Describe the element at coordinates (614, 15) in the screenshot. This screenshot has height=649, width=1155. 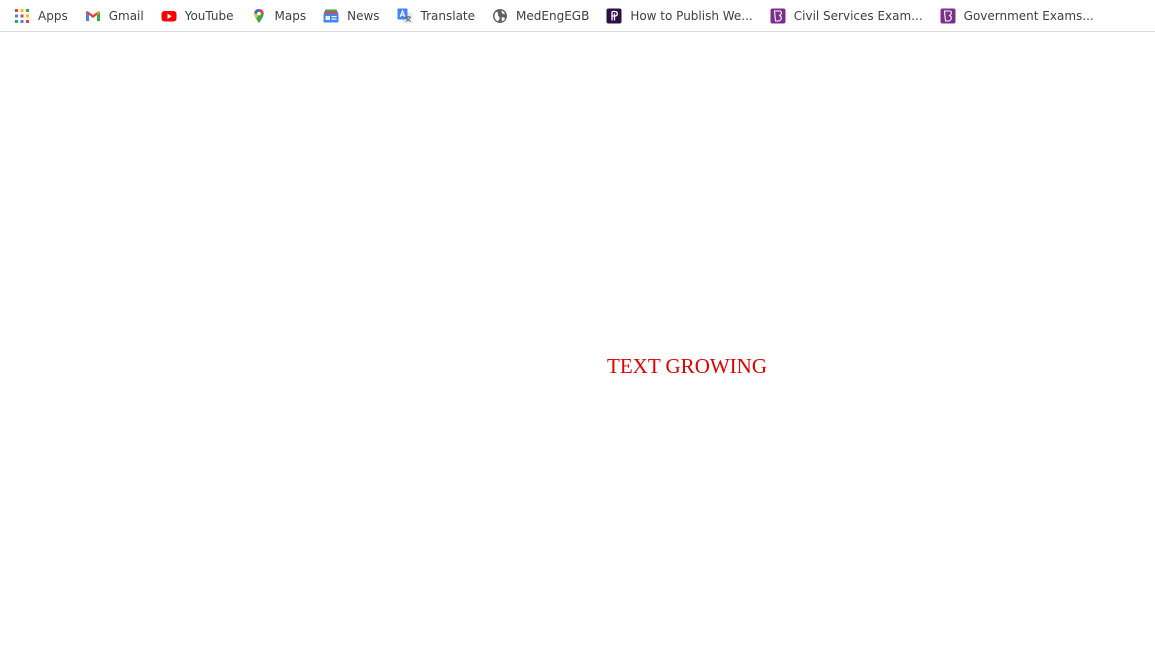
I see `p-logo-icon` at that location.